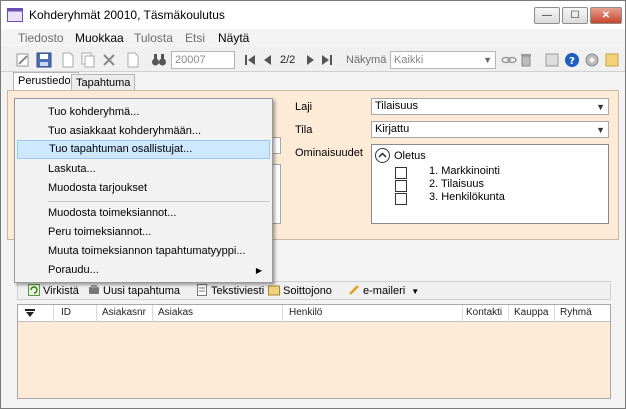  I want to click on sms-label: Tekstiviesti, so click(238, 291).